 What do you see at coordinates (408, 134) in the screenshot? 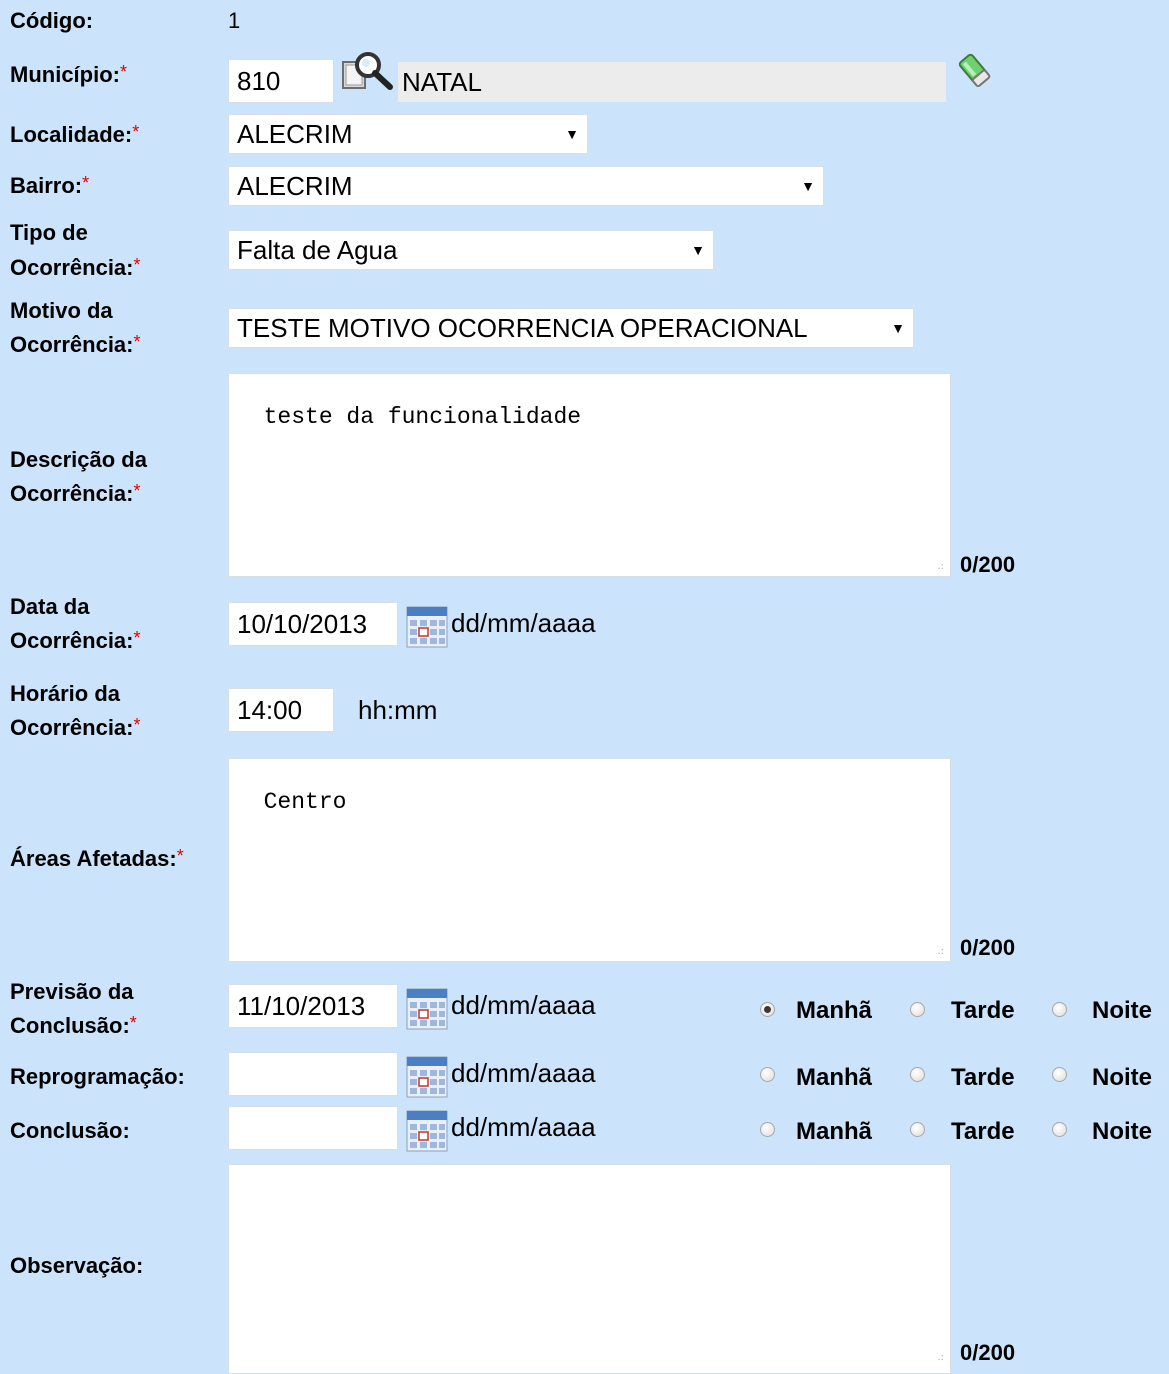
I see `localidade-select: ALECRIM ▼` at bounding box center [408, 134].